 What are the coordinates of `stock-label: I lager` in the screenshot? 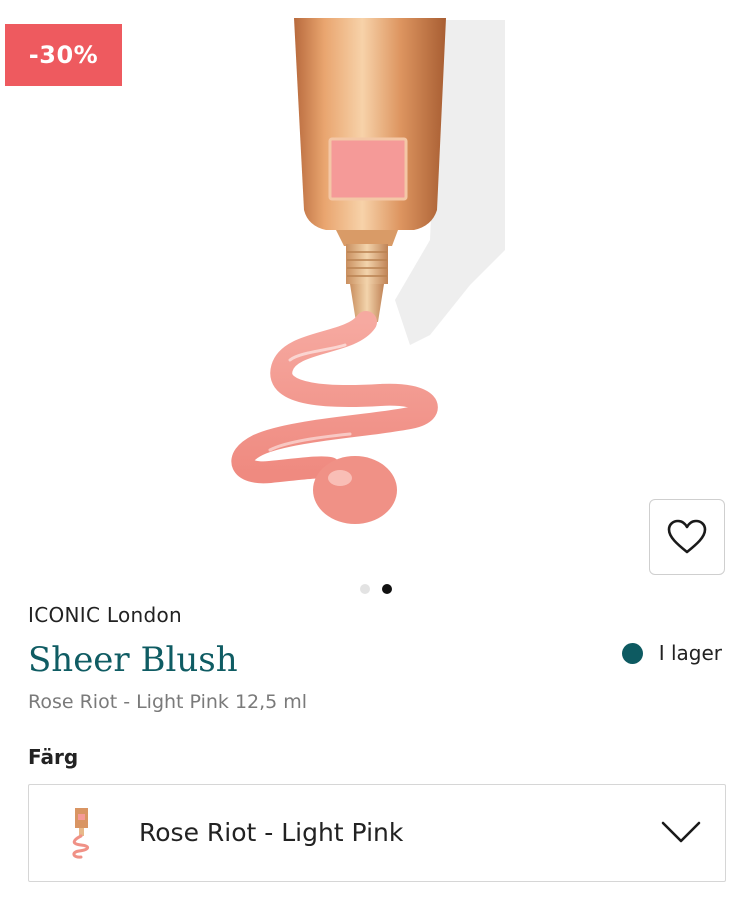 It's located at (690, 653).